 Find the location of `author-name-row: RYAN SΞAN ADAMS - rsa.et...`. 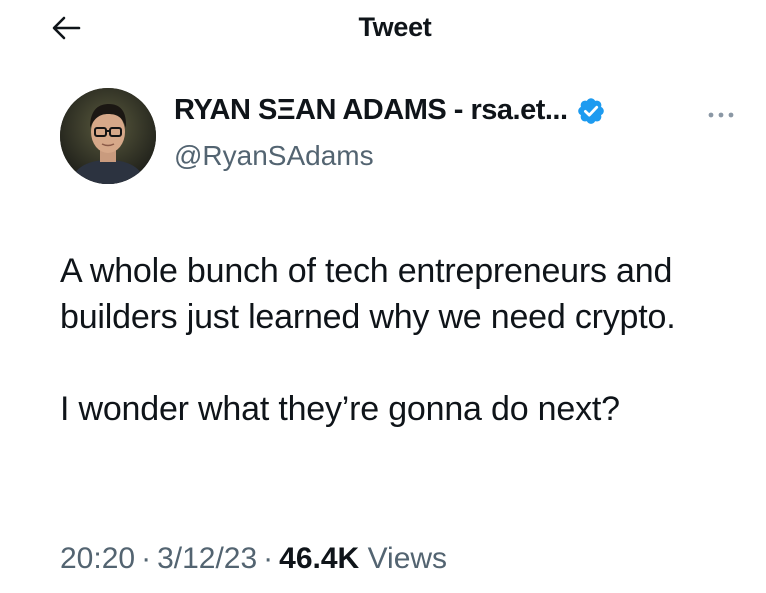

author-name-row: RYAN SΞAN ADAMS - rsa.et... is located at coordinates (390, 110).